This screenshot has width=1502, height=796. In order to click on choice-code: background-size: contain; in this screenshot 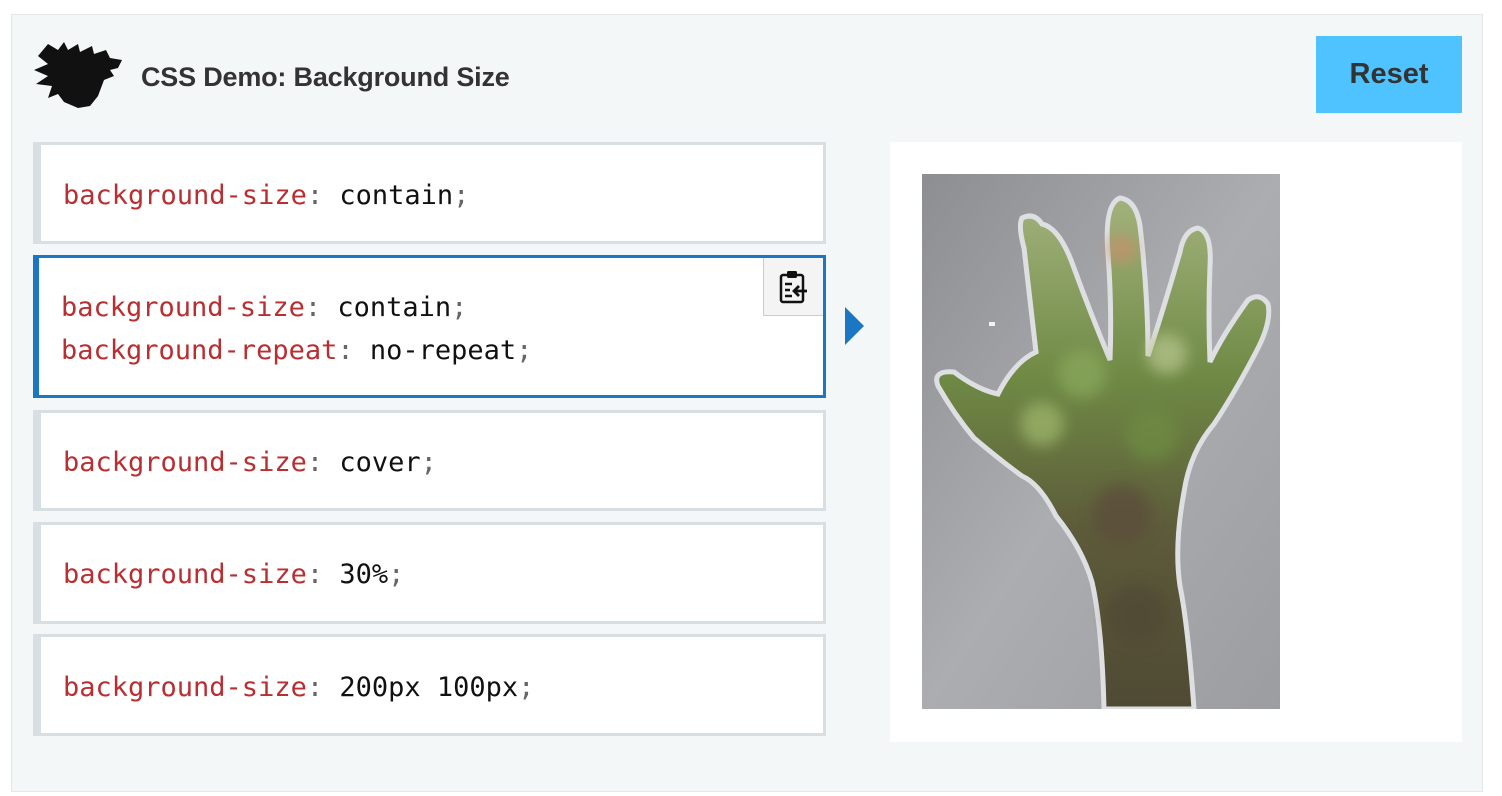, I will do `click(266, 195)`.